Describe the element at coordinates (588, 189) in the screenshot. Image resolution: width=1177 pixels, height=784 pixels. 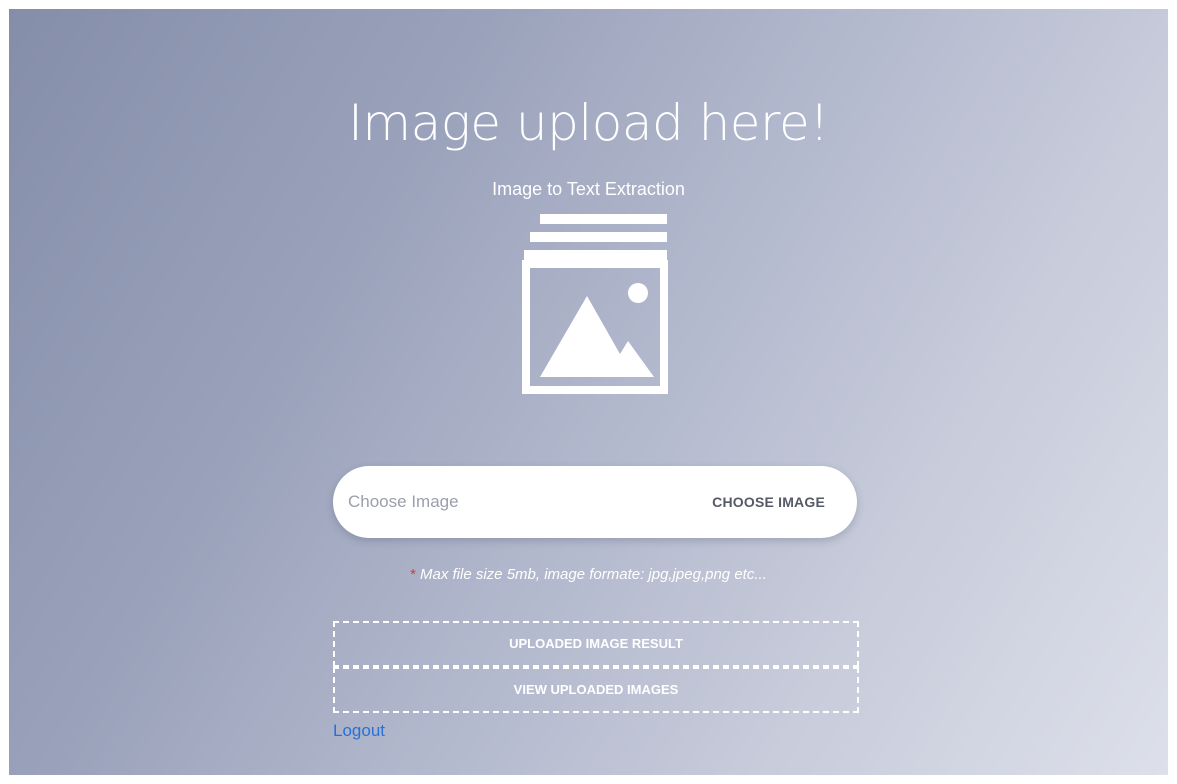
I see `page-subtitle: Image to Text Extraction` at that location.